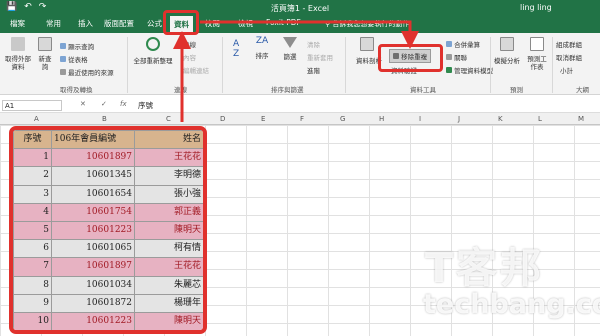 The width and height of the screenshot is (600, 336). What do you see at coordinates (309, 34) in the screenshot?
I see `arrow-to-remove-duplicates` at bounding box center [309, 34].